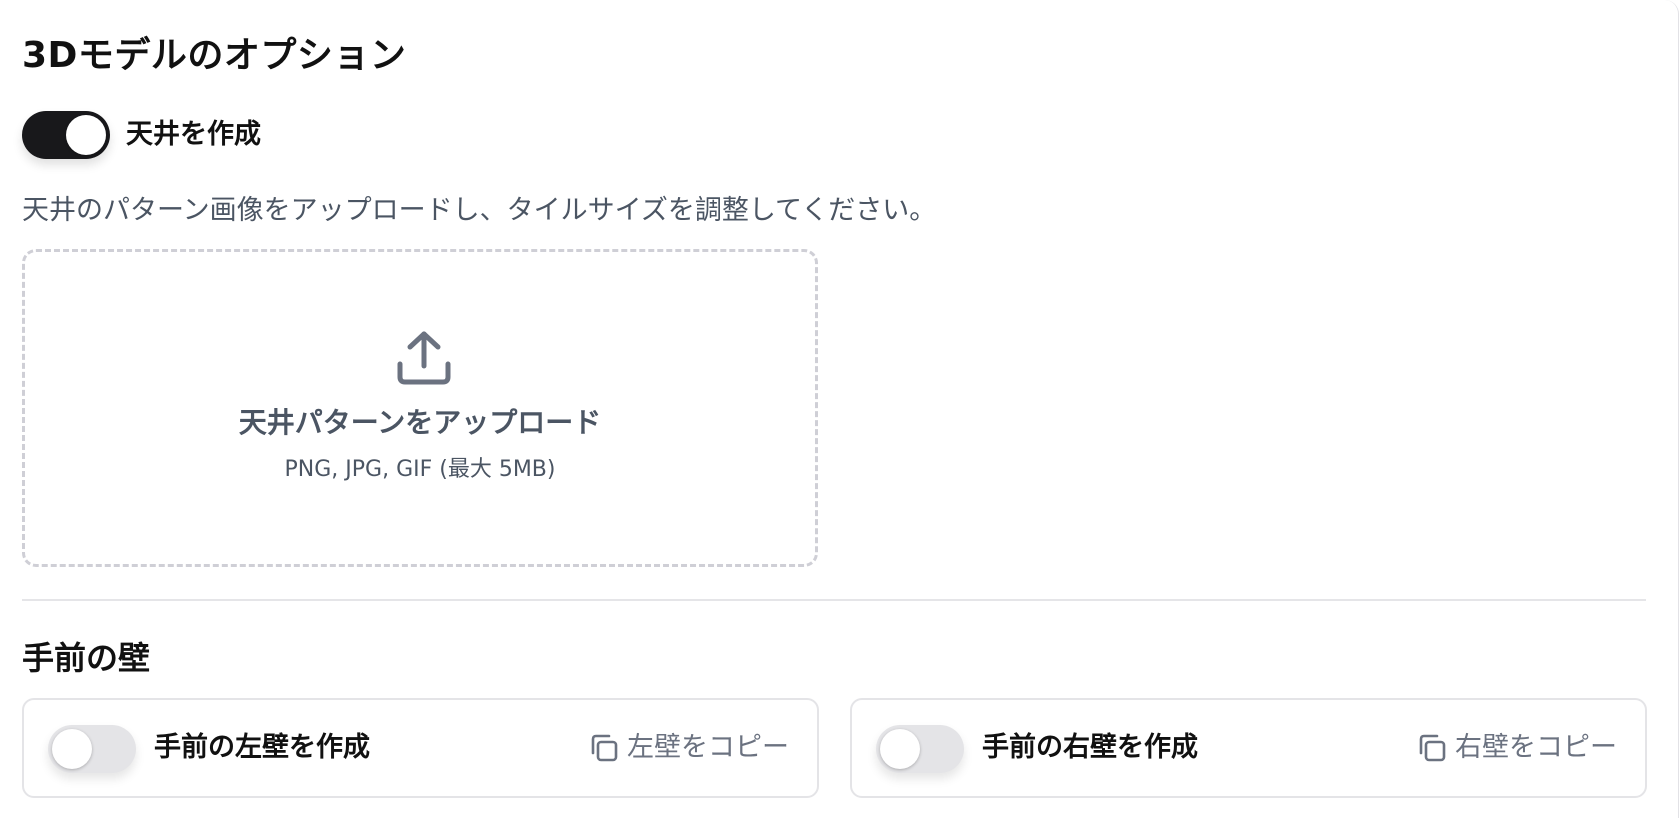 This screenshot has height=818, width=1680. Describe the element at coordinates (86, 658) in the screenshot. I see `front-walls-title: 手前の壁` at that location.